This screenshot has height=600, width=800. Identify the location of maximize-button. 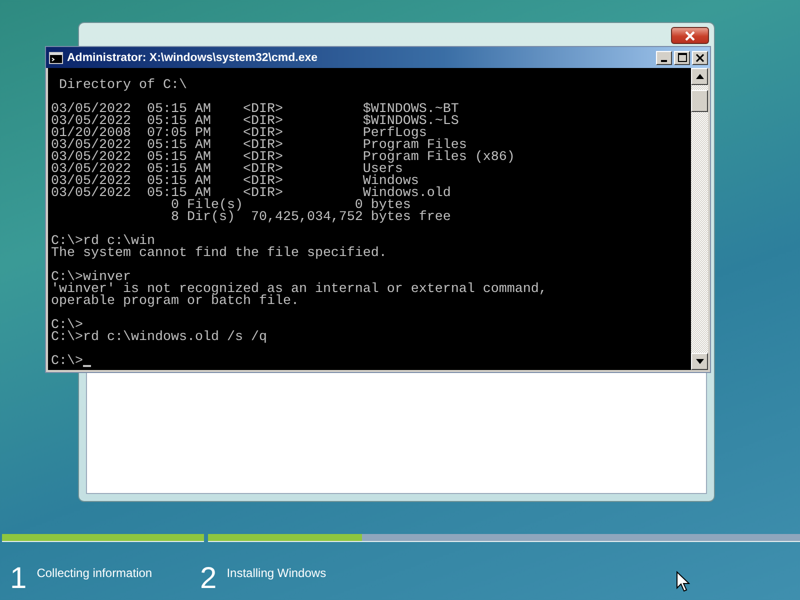
(682, 57).